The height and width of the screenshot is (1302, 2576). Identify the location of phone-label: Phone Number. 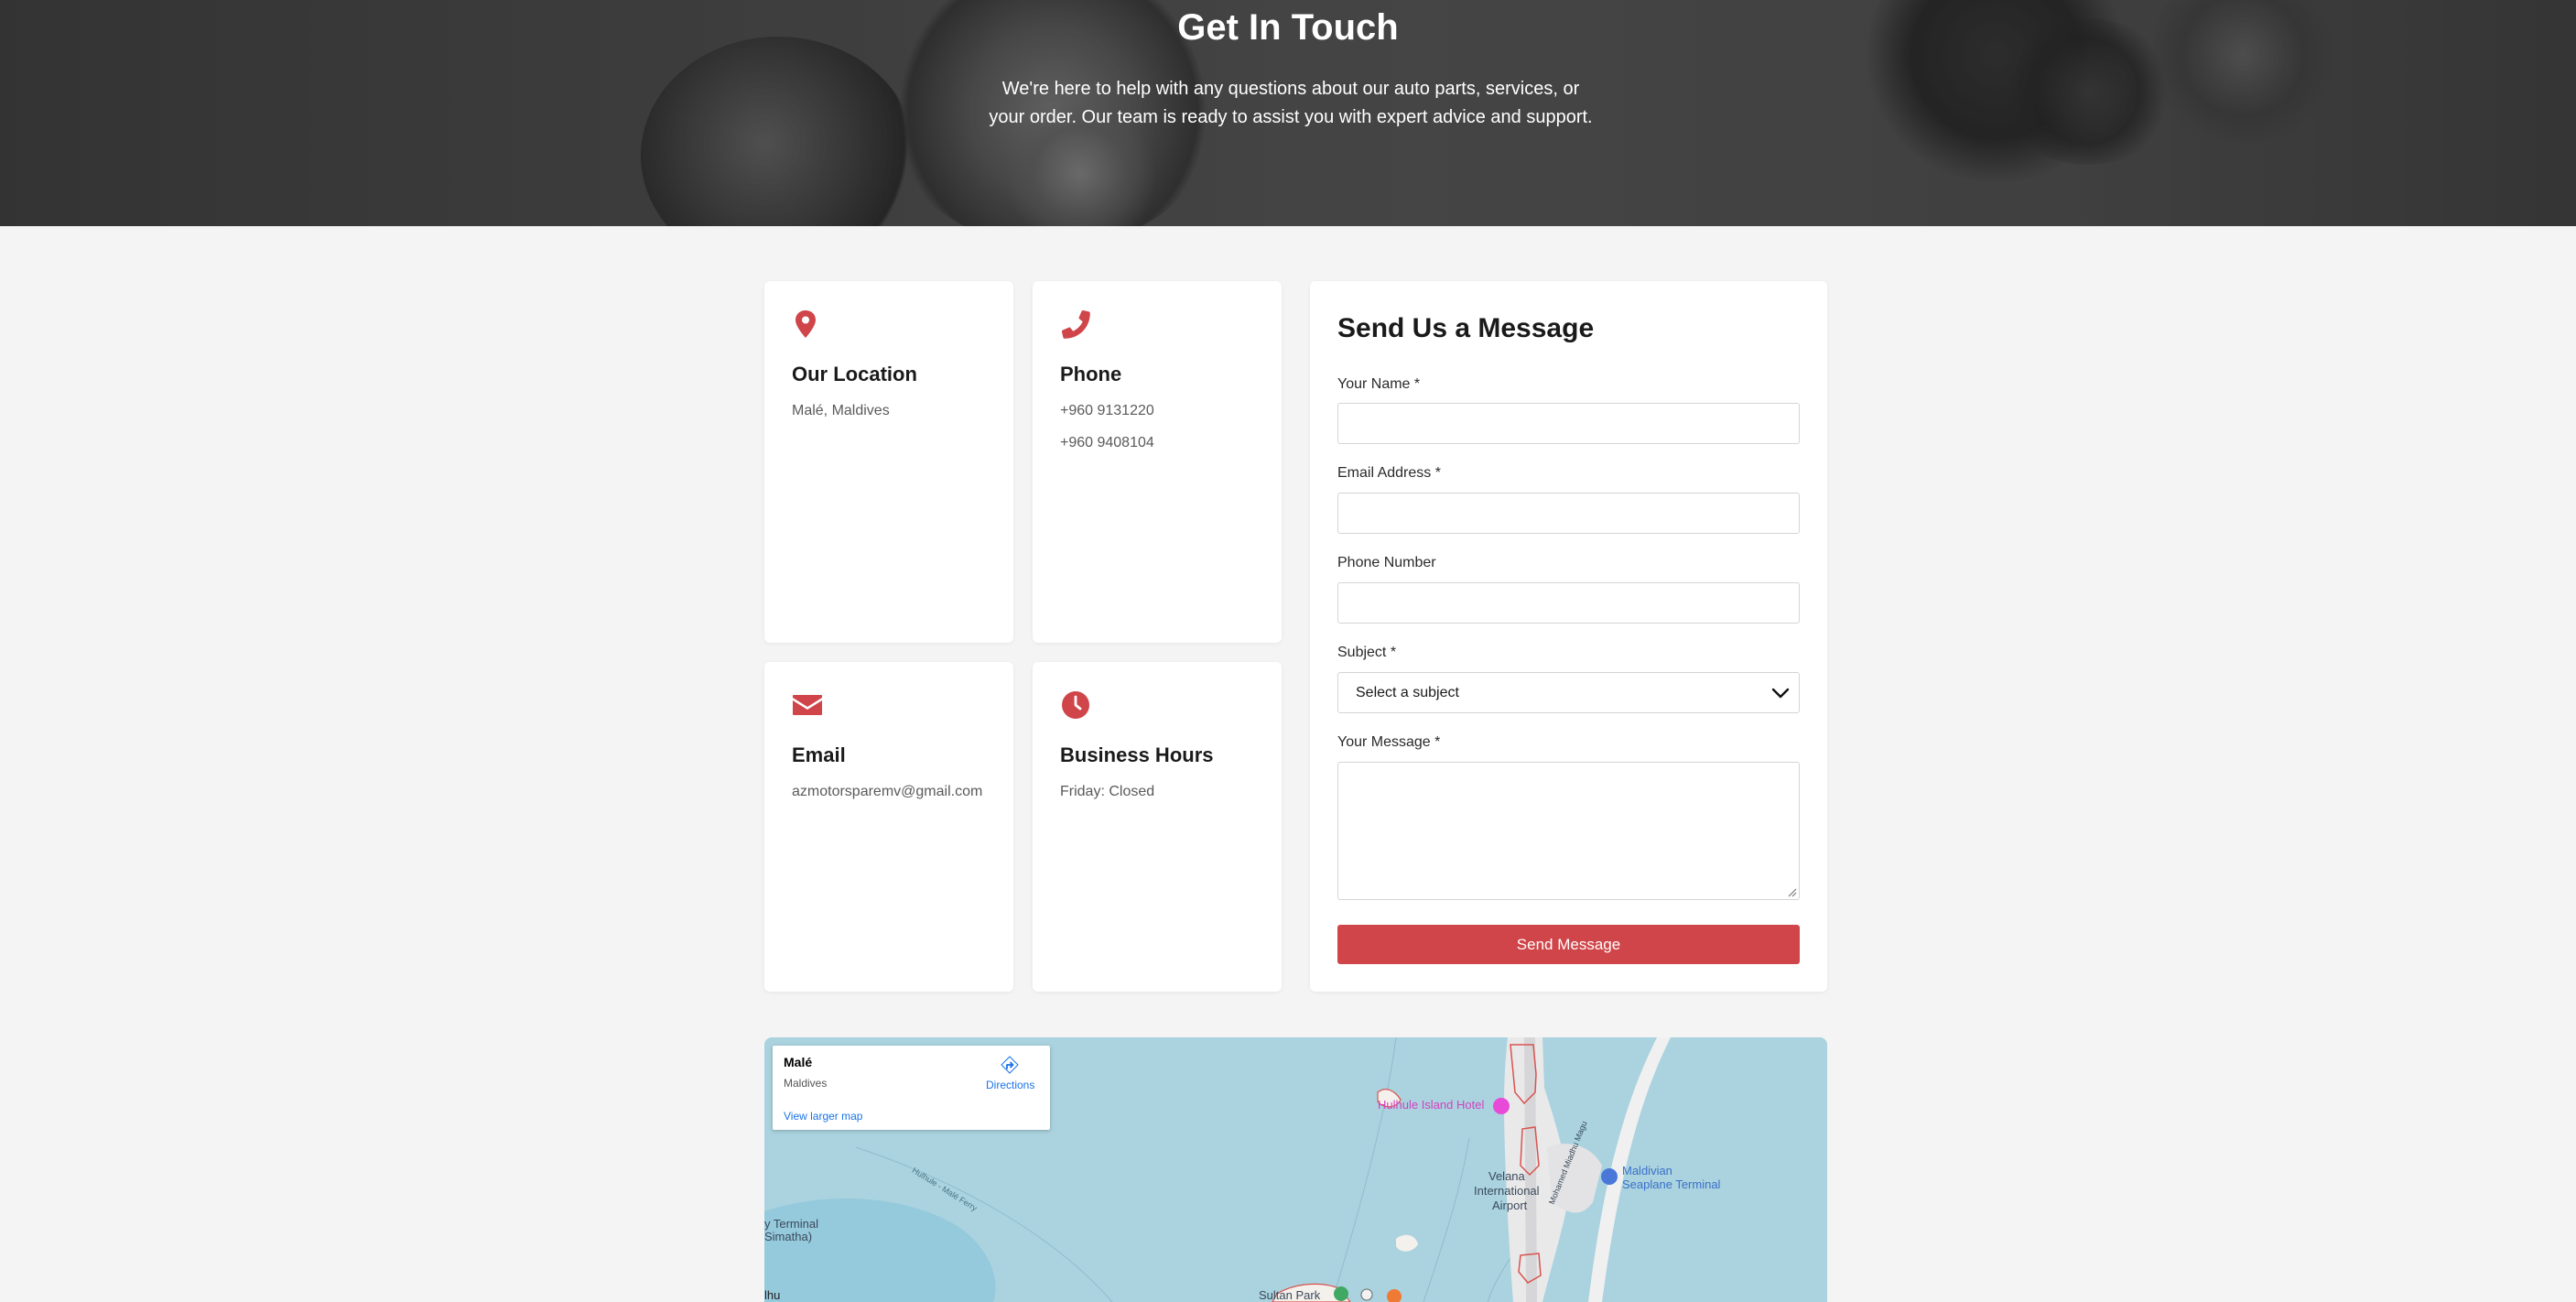
(1387, 563).